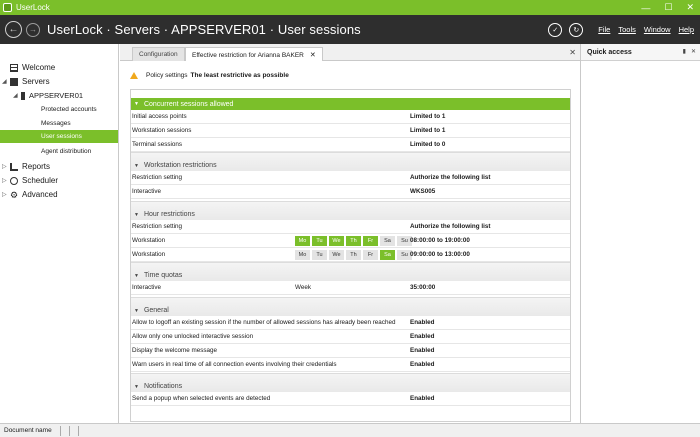 This screenshot has width=700, height=437. Describe the element at coordinates (684, 51) in the screenshot. I see `pin-icon: ▮` at that location.